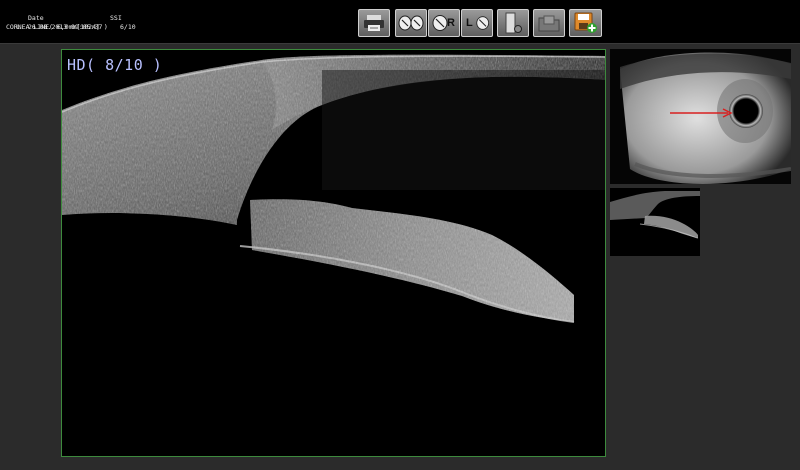 The height and width of the screenshot is (470, 800). Describe the element at coordinates (18, 27) in the screenshot. I see `eye-indicator: L` at that location.